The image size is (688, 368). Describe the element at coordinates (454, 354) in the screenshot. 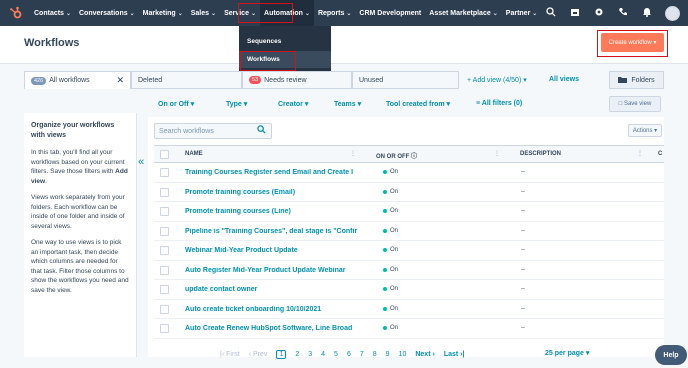

I see `last-page-button: Last ›|` at that location.